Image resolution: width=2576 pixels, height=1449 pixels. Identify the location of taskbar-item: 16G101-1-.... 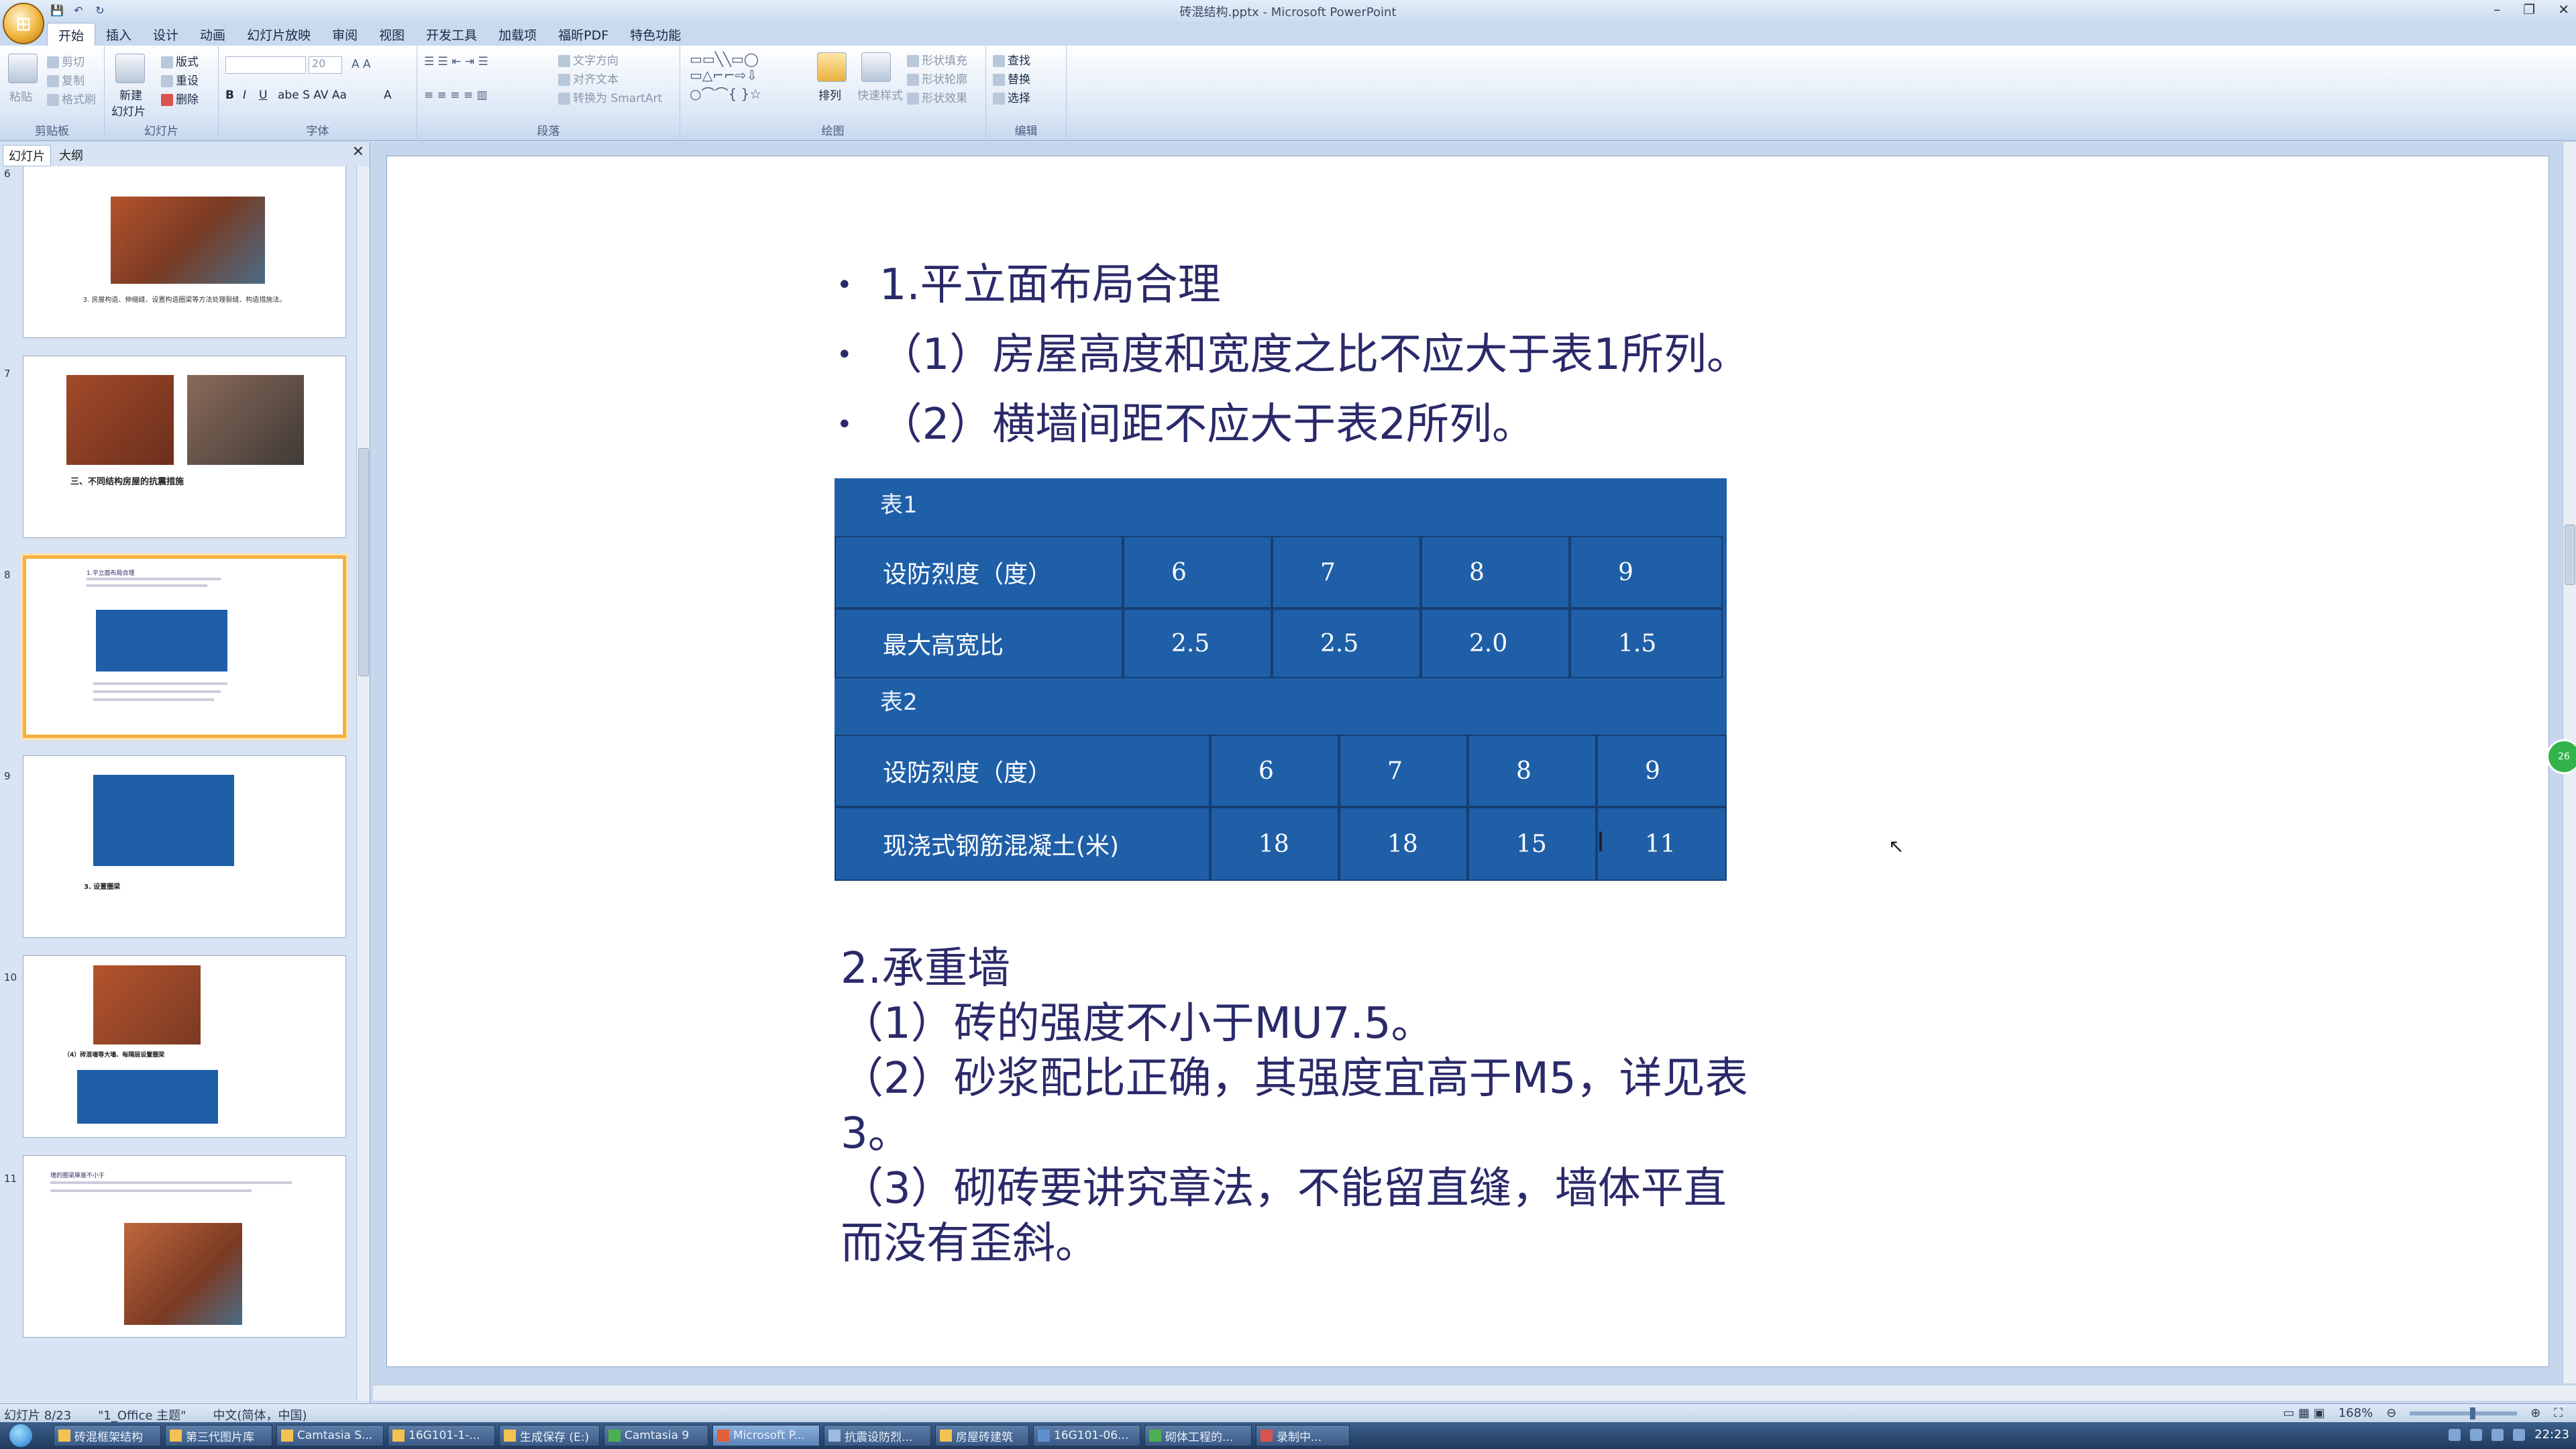
(441, 1435).